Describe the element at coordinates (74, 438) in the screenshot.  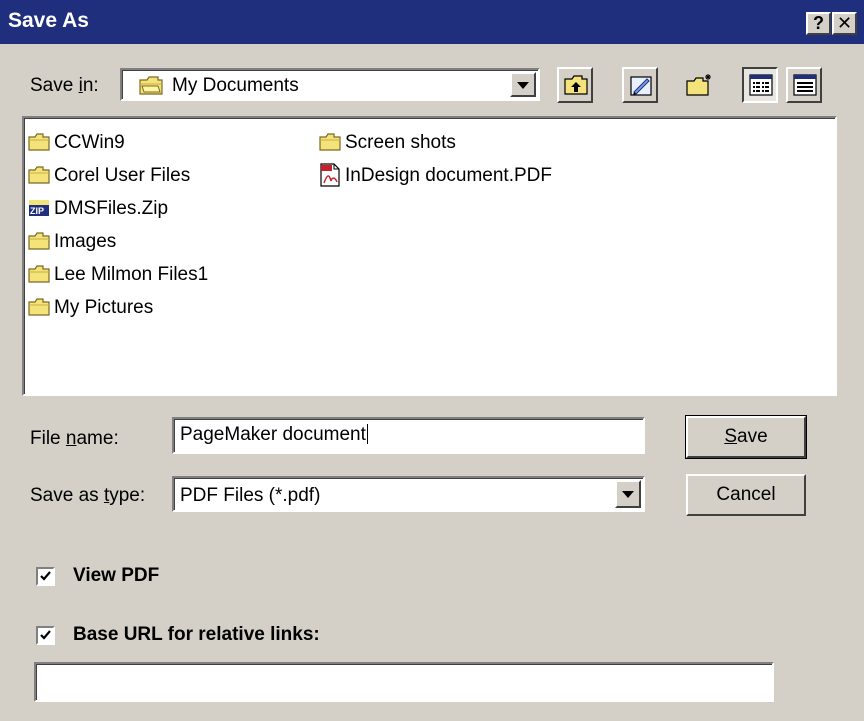
I see `file-name-label: File name:` at that location.